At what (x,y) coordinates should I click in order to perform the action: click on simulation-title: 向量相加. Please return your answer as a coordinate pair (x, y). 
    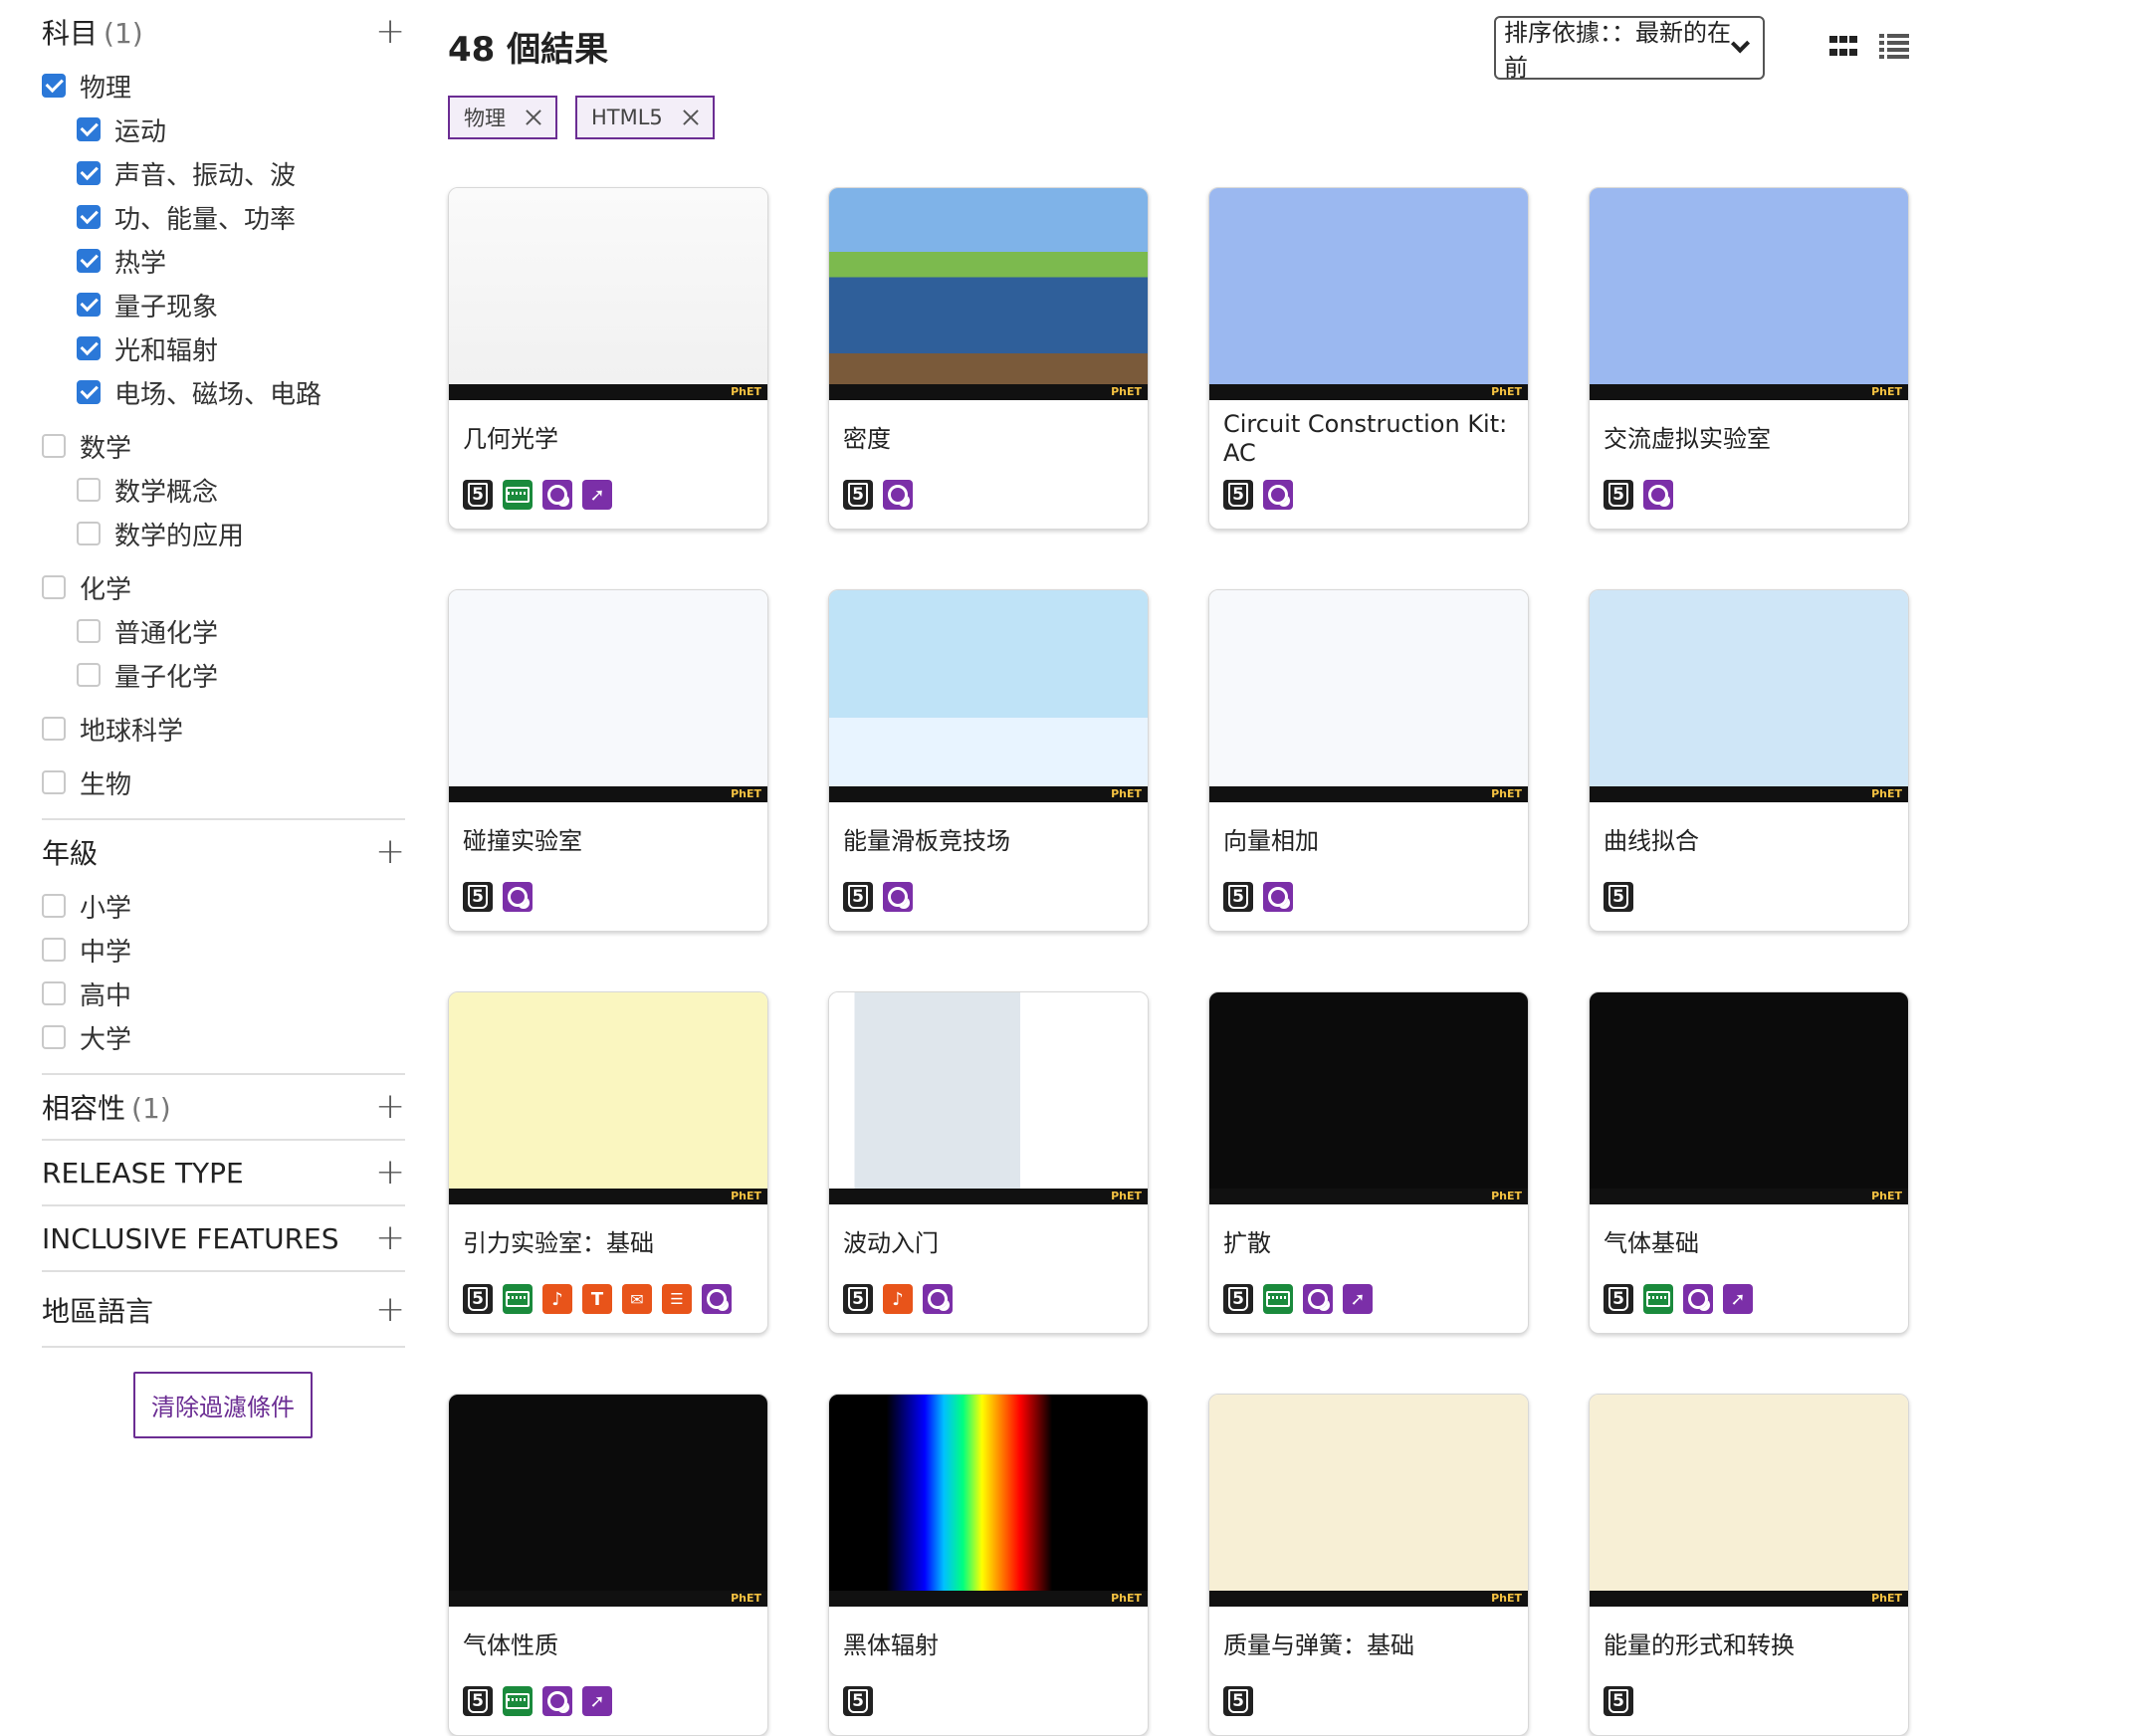
    Looking at the image, I should click on (1368, 841).